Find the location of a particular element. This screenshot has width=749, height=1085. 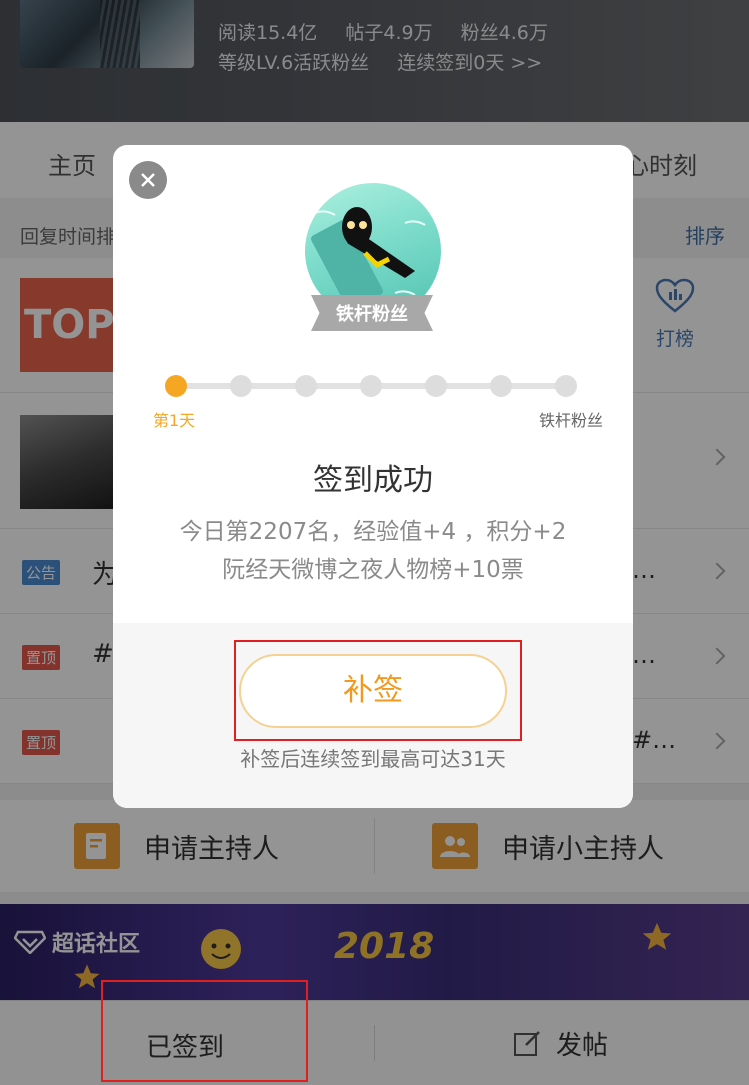

badge-label: 铁杆粉丝 is located at coordinates (372, 314).